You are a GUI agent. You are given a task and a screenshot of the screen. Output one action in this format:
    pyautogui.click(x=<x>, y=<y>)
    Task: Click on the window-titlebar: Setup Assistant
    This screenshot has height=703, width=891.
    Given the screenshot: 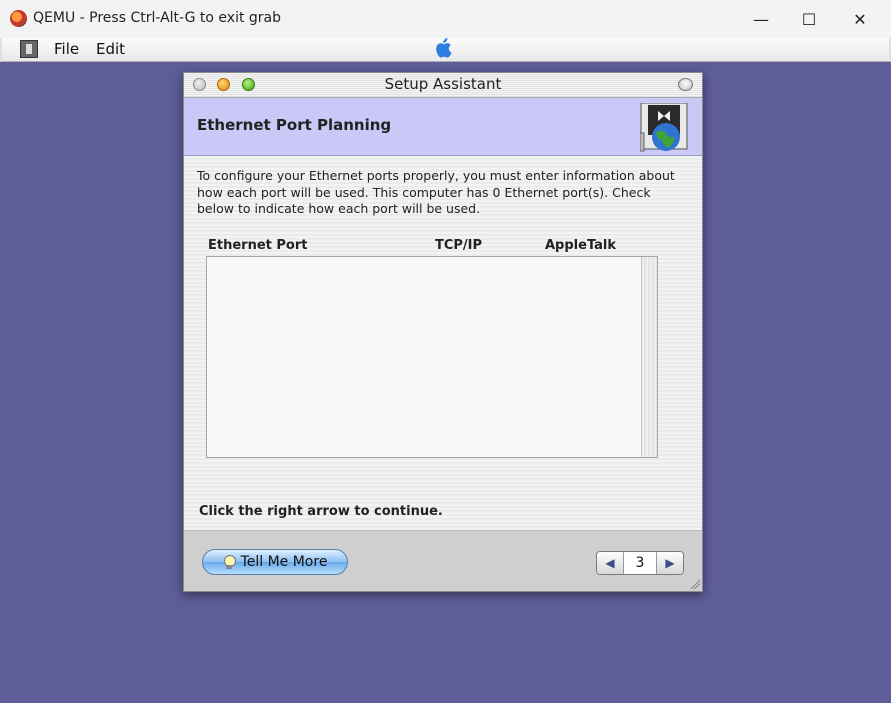 What is the action you would take?
    pyautogui.click(x=443, y=85)
    